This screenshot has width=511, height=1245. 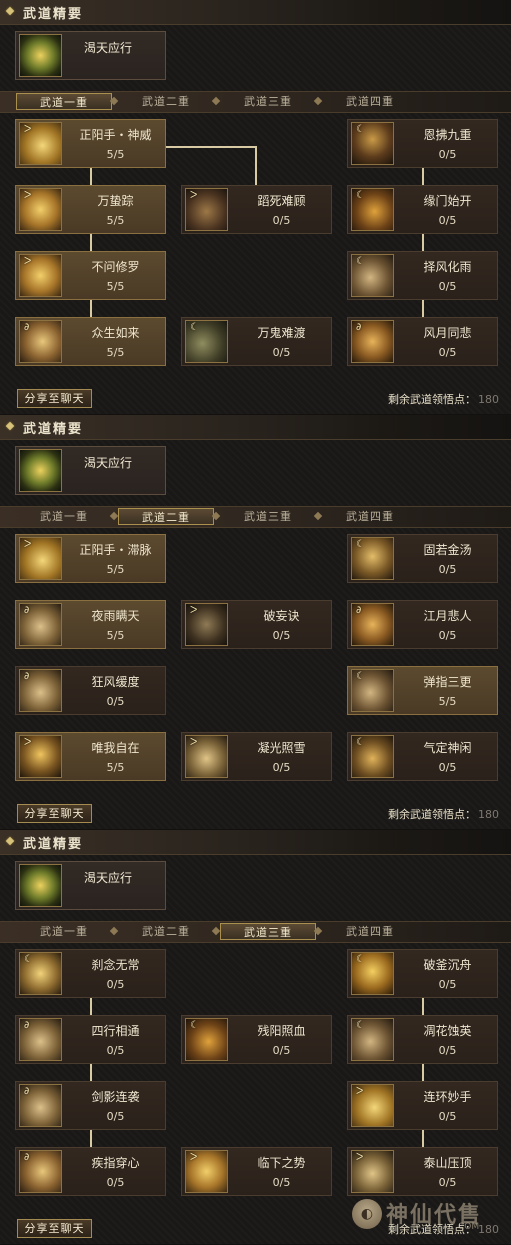 What do you see at coordinates (281, 748) in the screenshot?
I see `skill-name: 凝光照雪` at bounding box center [281, 748].